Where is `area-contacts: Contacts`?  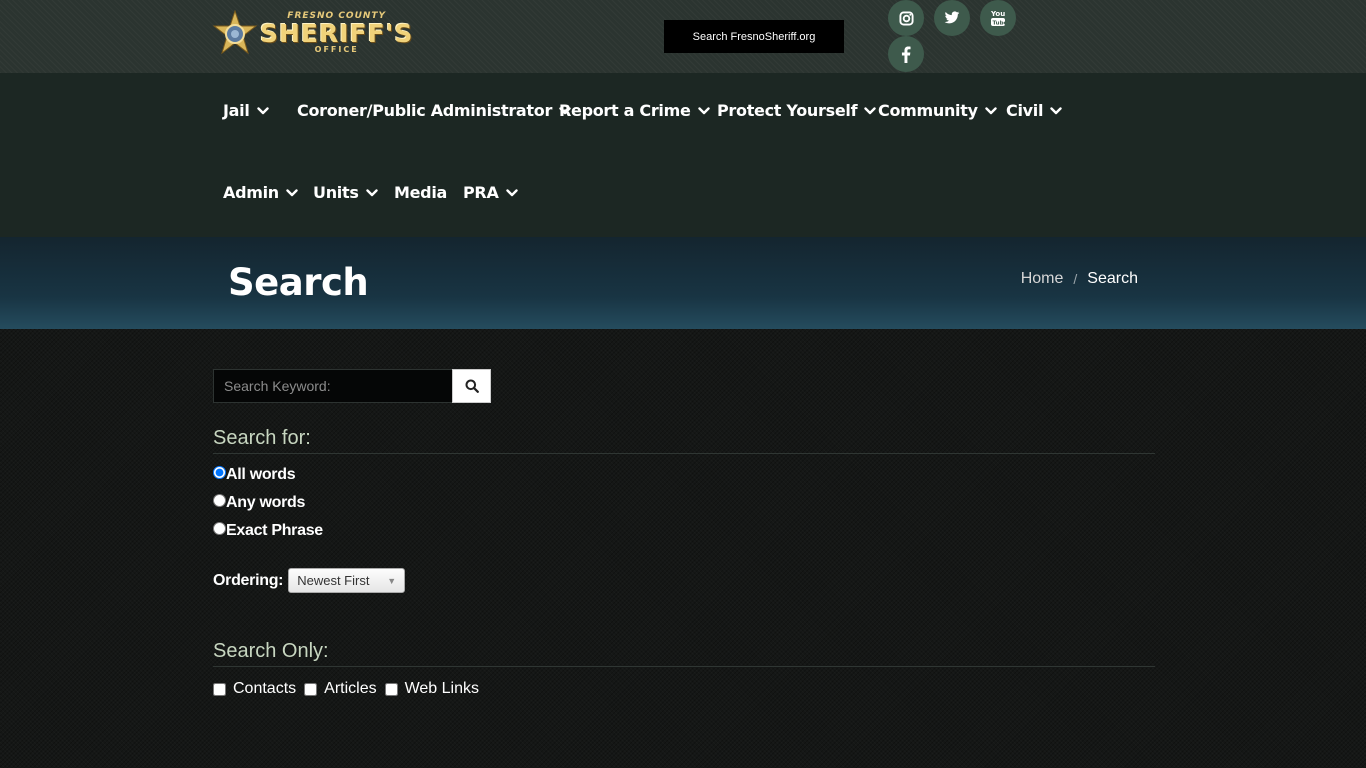 area-contacts: Contacts is located at coordinates (254, 689).